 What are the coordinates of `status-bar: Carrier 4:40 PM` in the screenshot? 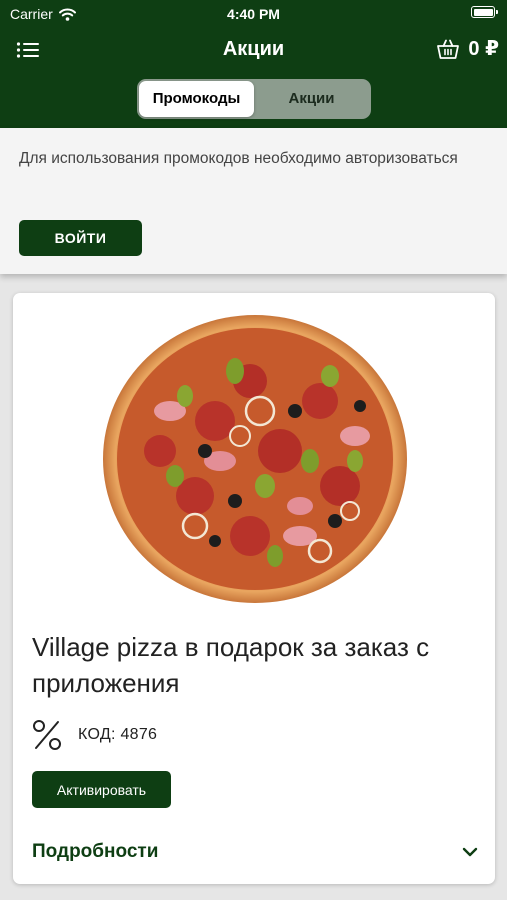 It's located at (253, 14).